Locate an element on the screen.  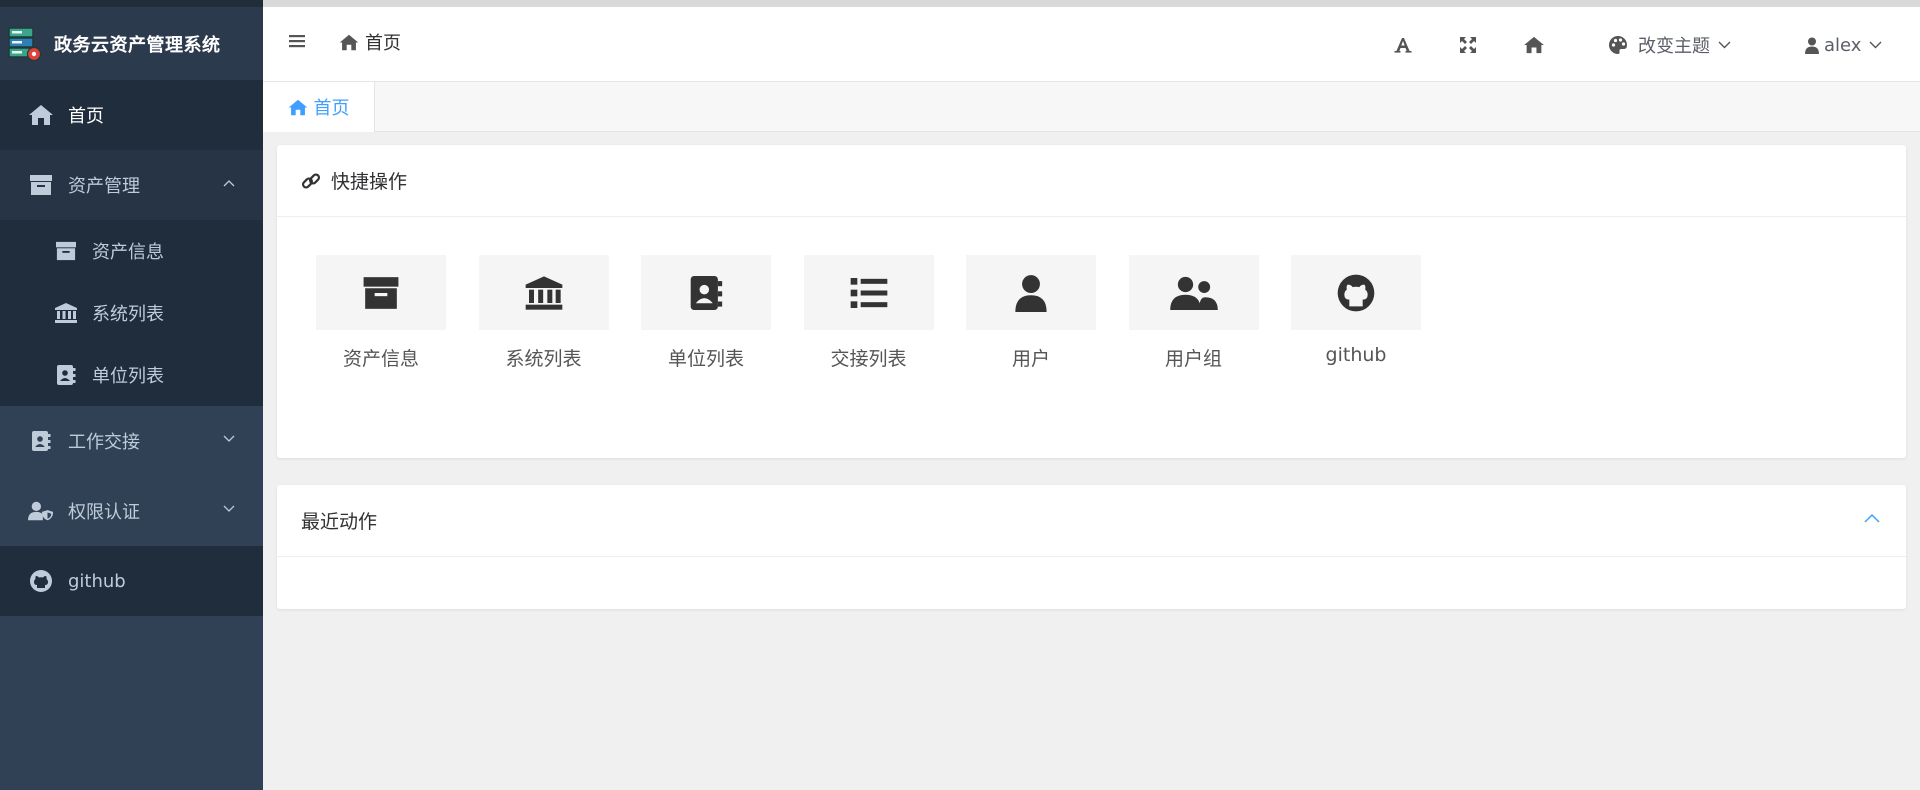
sidebar-item-label: 资产信息 is located at coordinates (128, 252).